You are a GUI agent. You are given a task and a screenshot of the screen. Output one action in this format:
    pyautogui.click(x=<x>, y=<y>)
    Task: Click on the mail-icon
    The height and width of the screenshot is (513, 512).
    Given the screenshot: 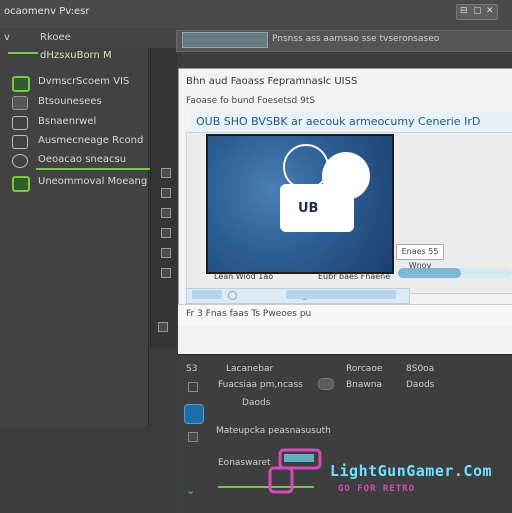 What is the action you would take?
    pyautogui.click(x=194, y=414)
    